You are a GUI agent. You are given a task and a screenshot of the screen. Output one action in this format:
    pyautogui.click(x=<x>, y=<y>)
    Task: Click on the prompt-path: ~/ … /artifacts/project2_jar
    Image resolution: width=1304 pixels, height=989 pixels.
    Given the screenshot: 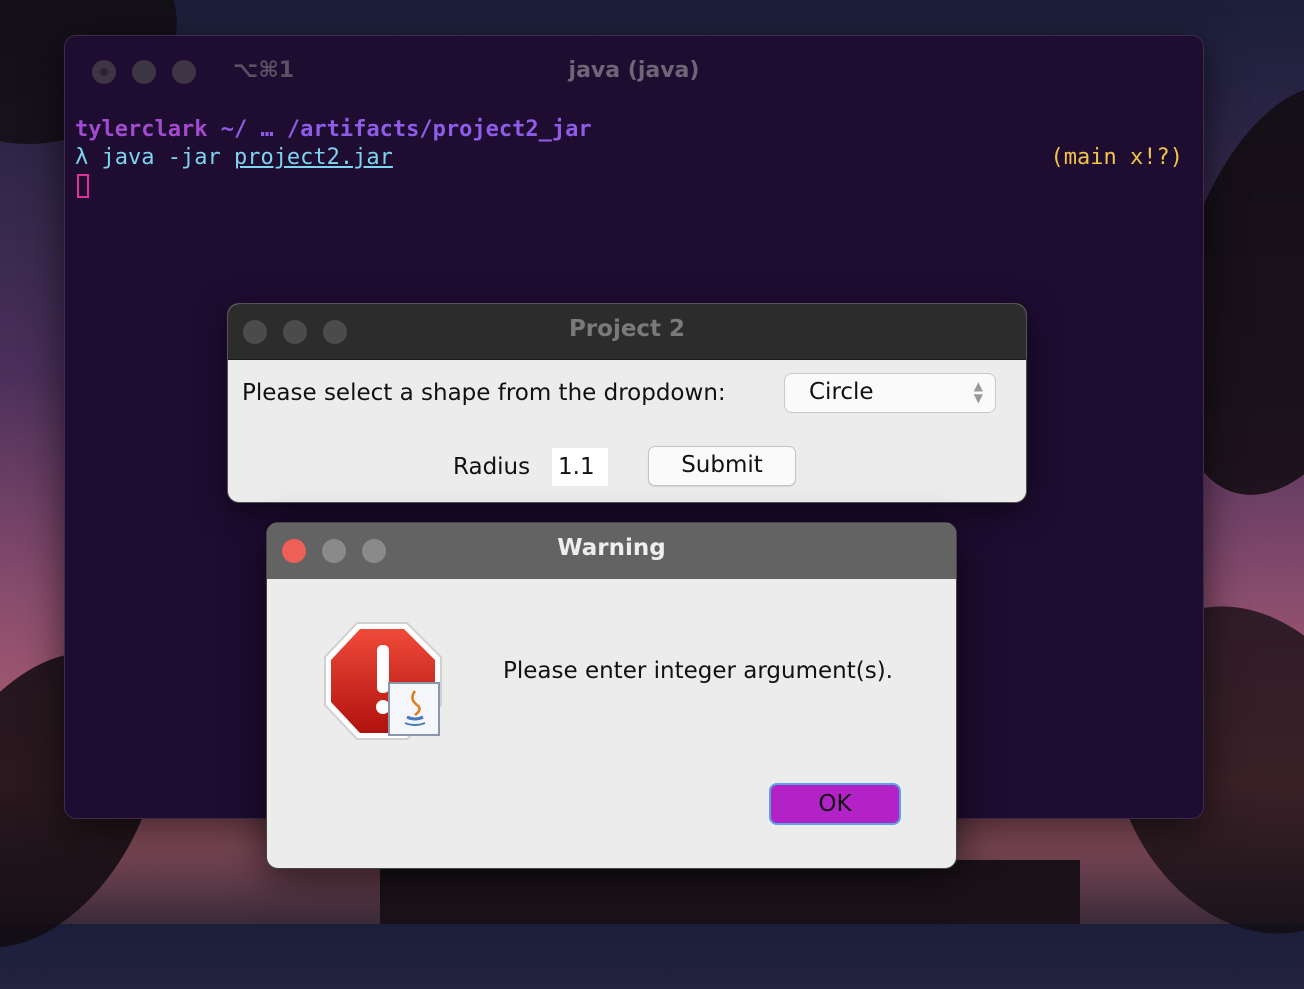 What is the action you would take?
    pyautogui.click(x=399, y=129)
    